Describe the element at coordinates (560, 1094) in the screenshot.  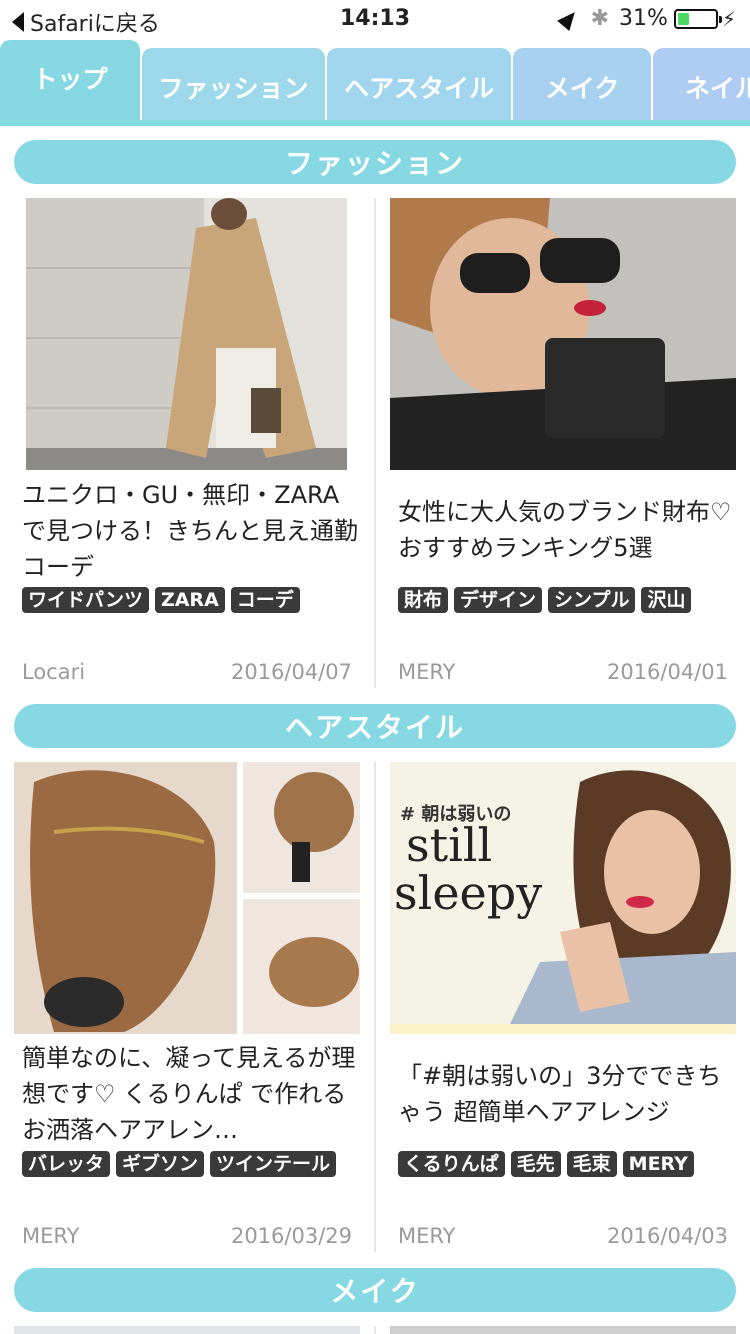
I see `article-title: 「#朝は弱いの」3分でできちゃう 超簡単ヘアアレンジ` at that location.